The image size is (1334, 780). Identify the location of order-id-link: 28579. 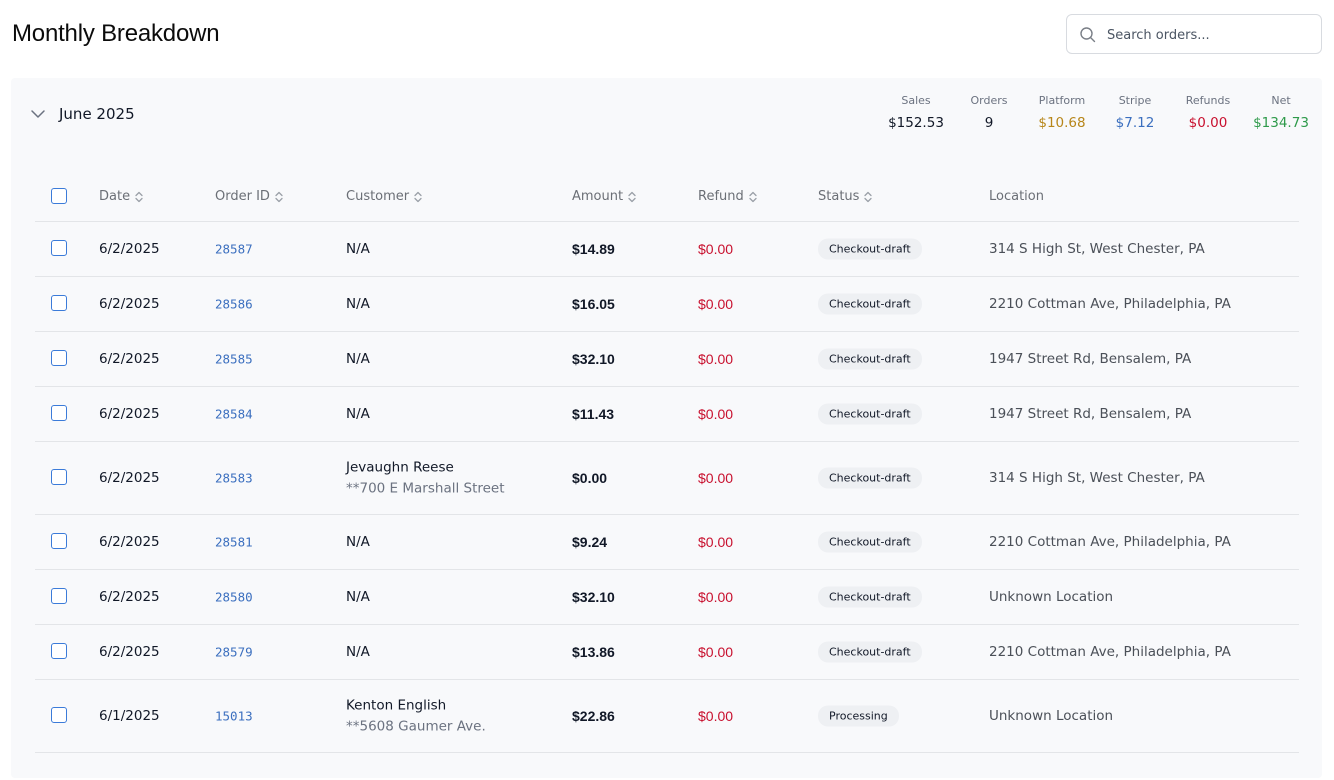
(234, 652).